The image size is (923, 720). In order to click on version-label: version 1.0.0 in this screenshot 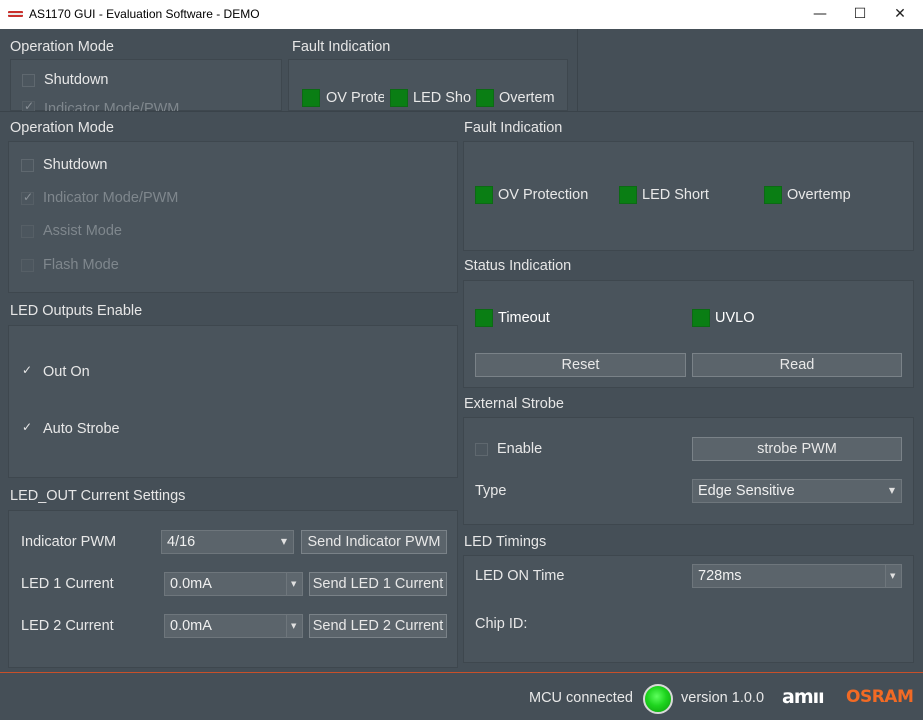, I will do `click(723, 698)`.